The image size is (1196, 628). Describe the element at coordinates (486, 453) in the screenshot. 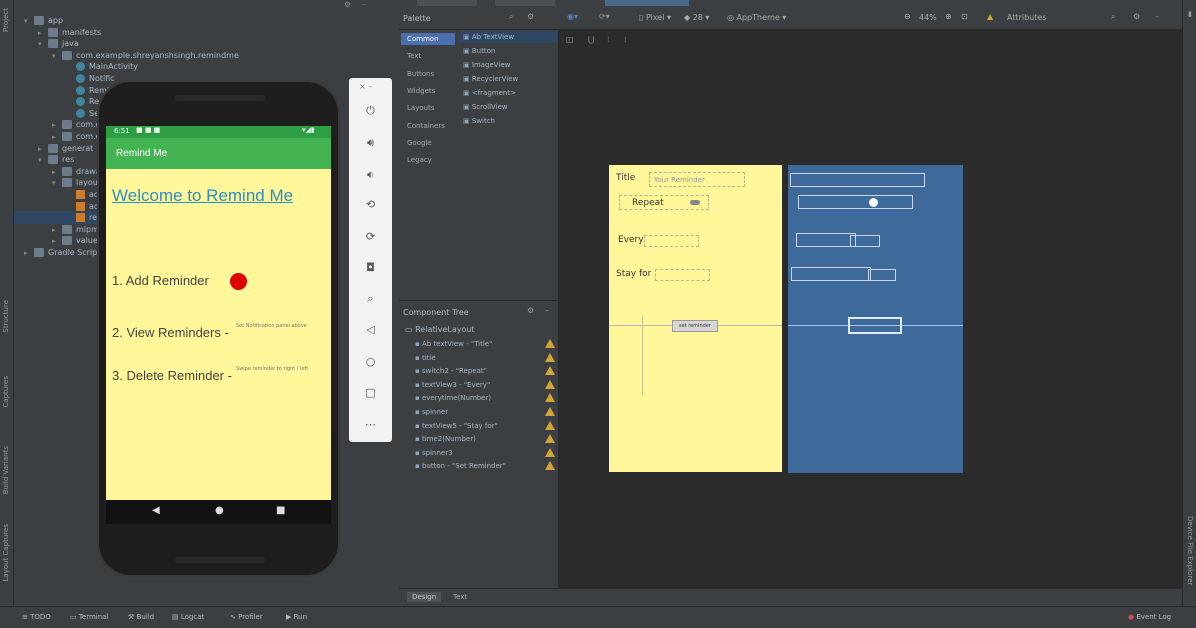

I see `component-tree-item: ▪ spinner3` at that location.